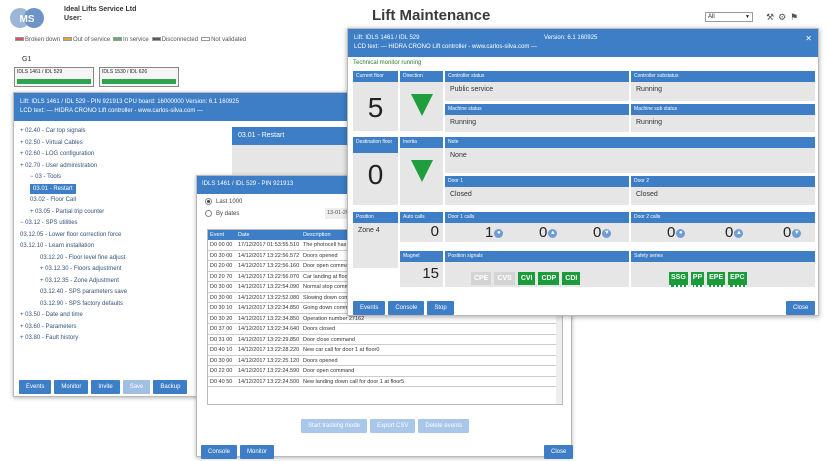 The image size is (827, 461). What do you see at coordinates (103, 259) in the screenshot?
I see `menu-item: 03.12.20 - Floor level fine adjust` at bounding box center [103, 259].